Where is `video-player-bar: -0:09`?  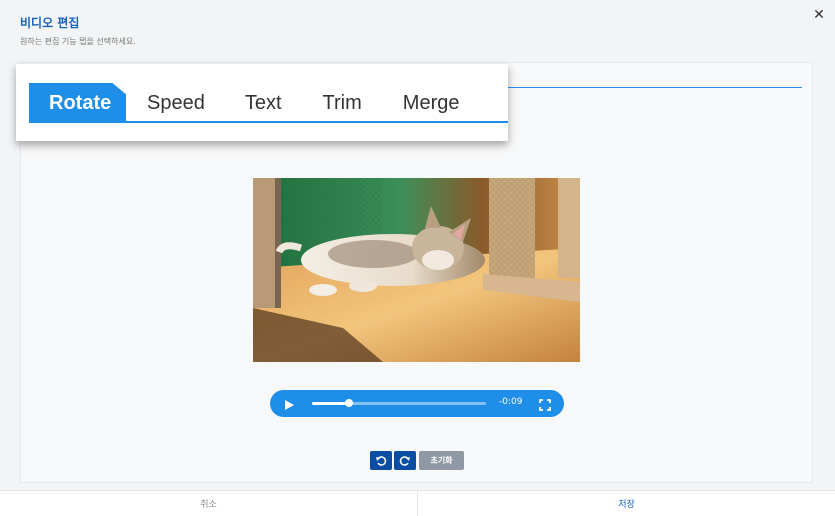 video-player-bar: -0:09 is located at coordinates (417, 403).